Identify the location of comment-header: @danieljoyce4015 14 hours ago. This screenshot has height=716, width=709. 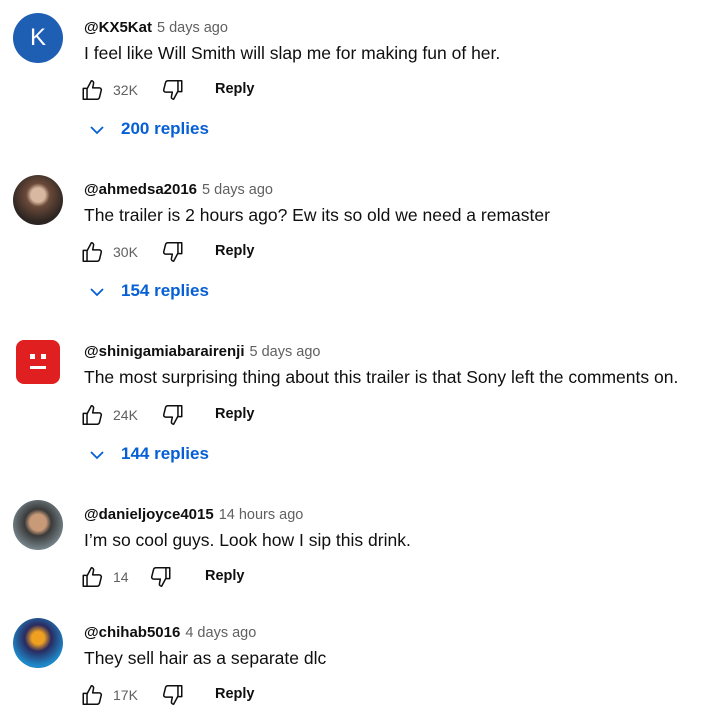
(193, 514).